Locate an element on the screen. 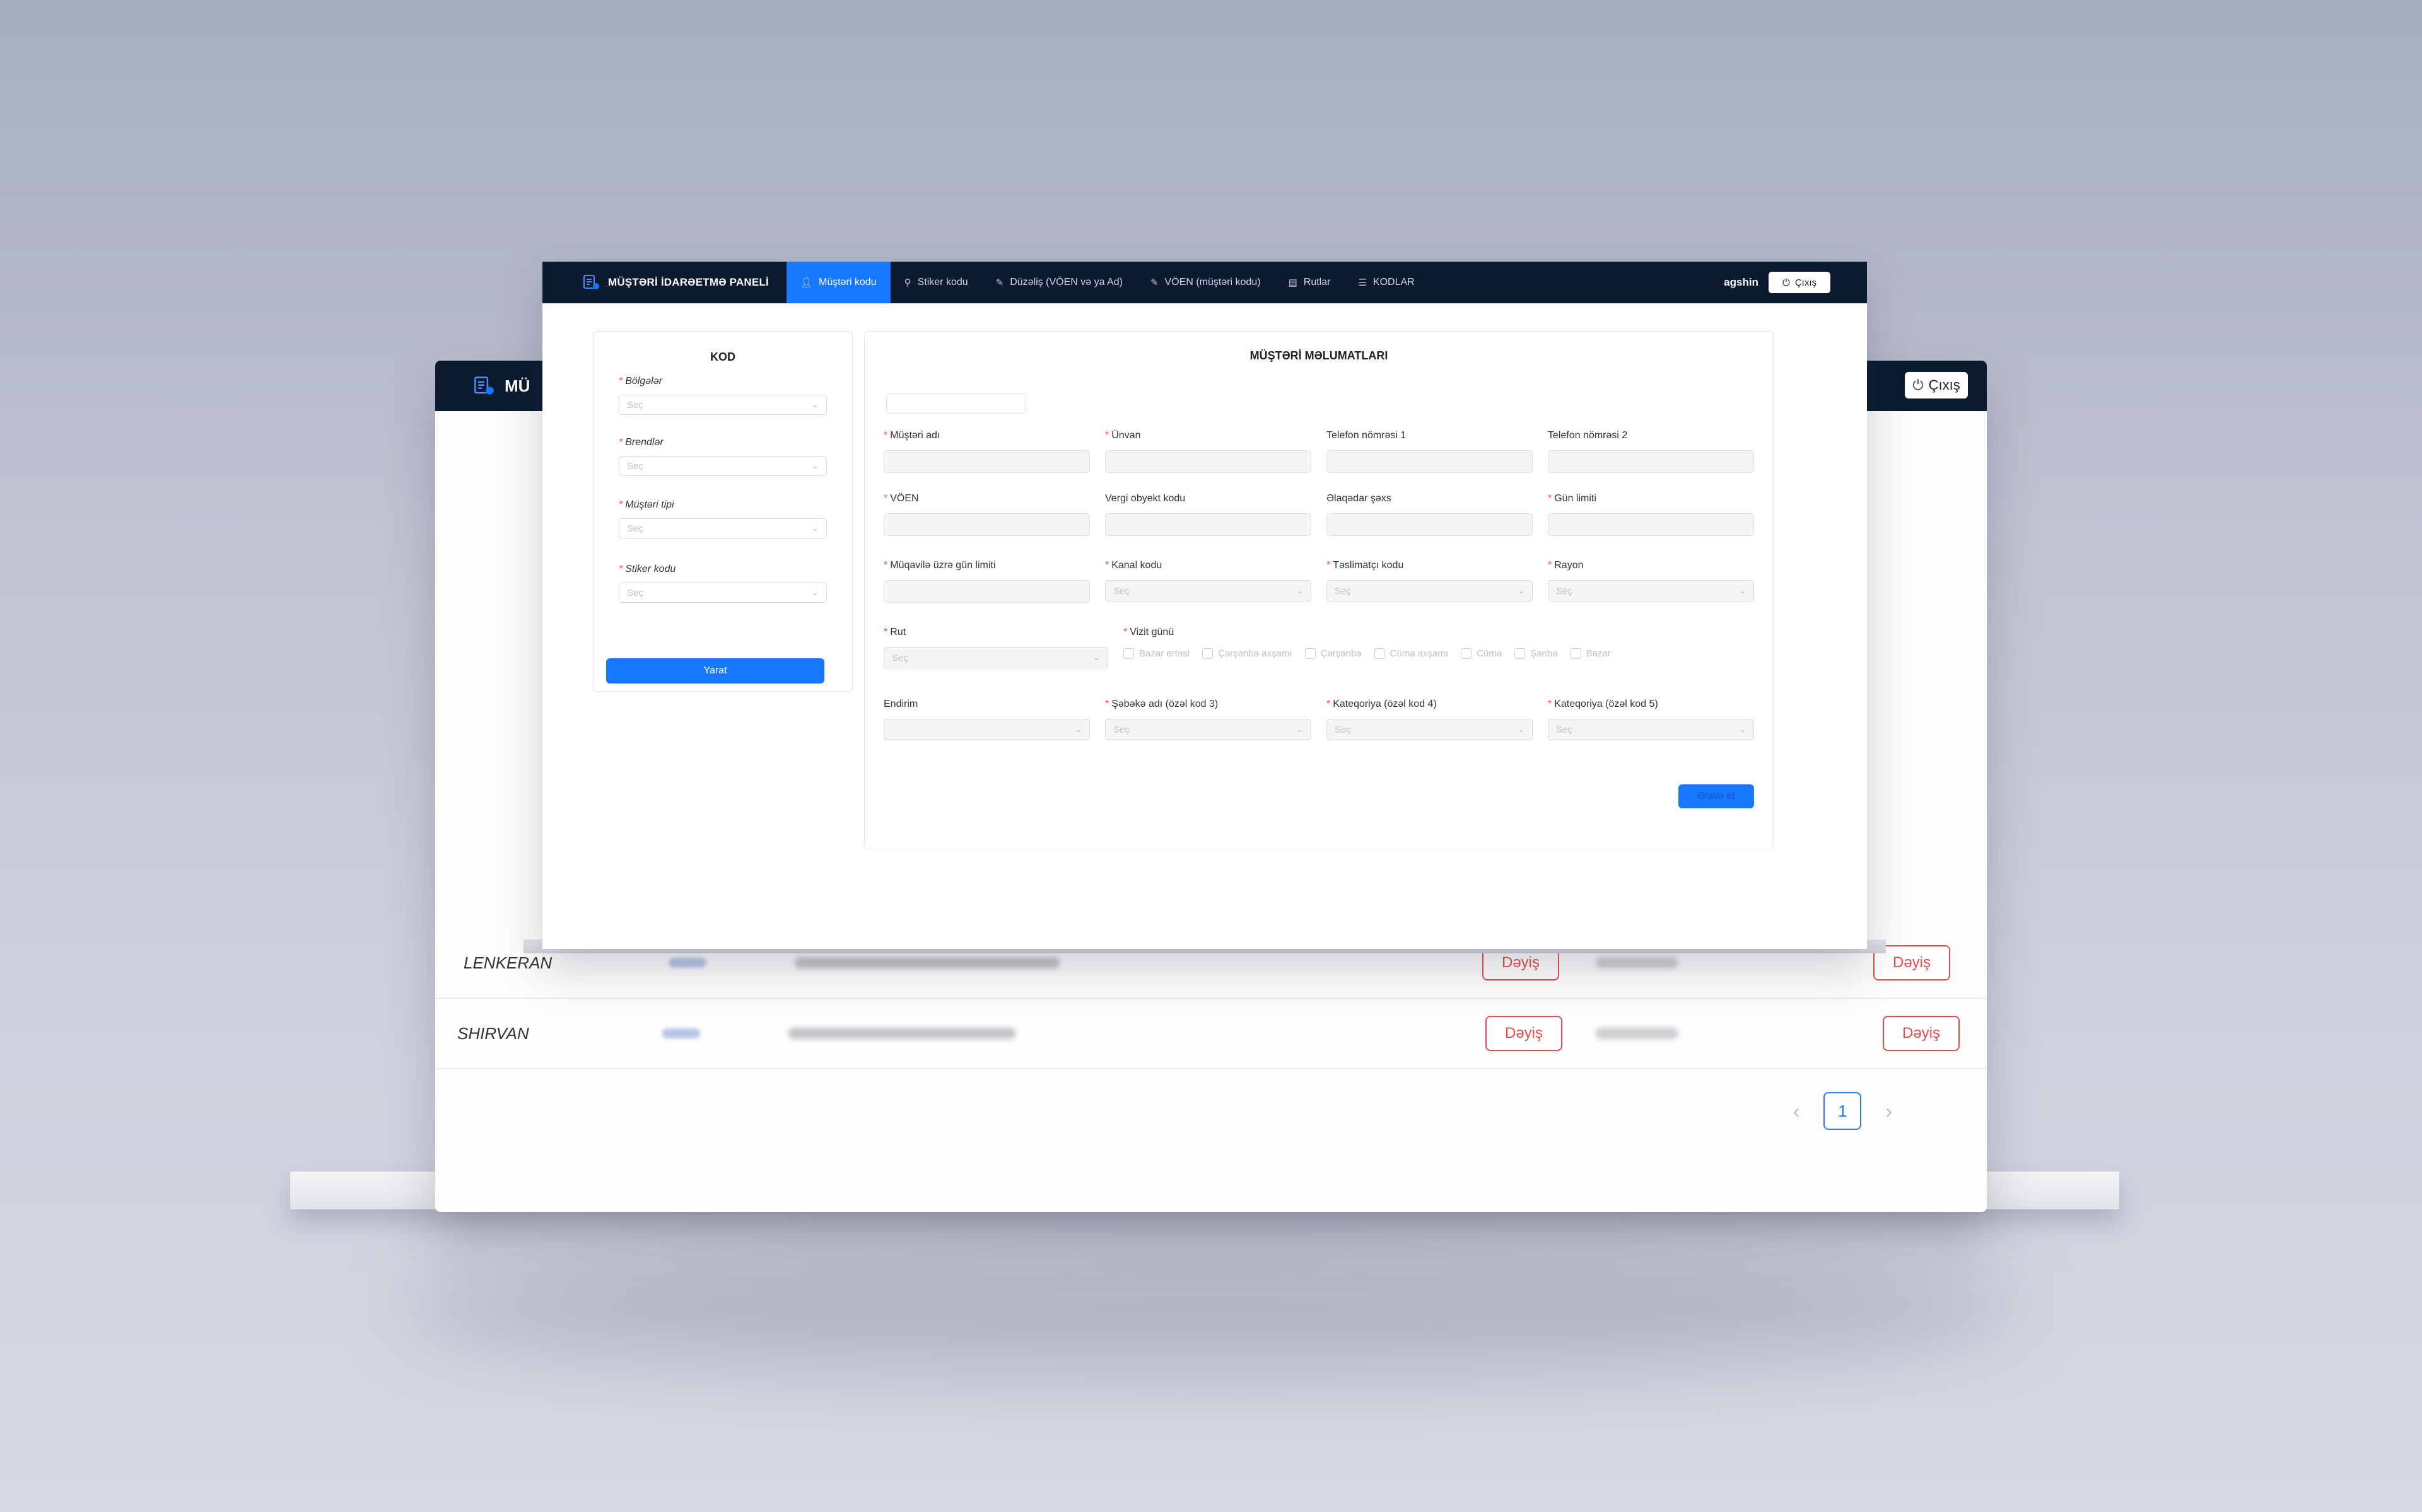 The image size is (2422, 1512). day-checkbox: Cümə axşamı is located at coordinates (1411, 654).